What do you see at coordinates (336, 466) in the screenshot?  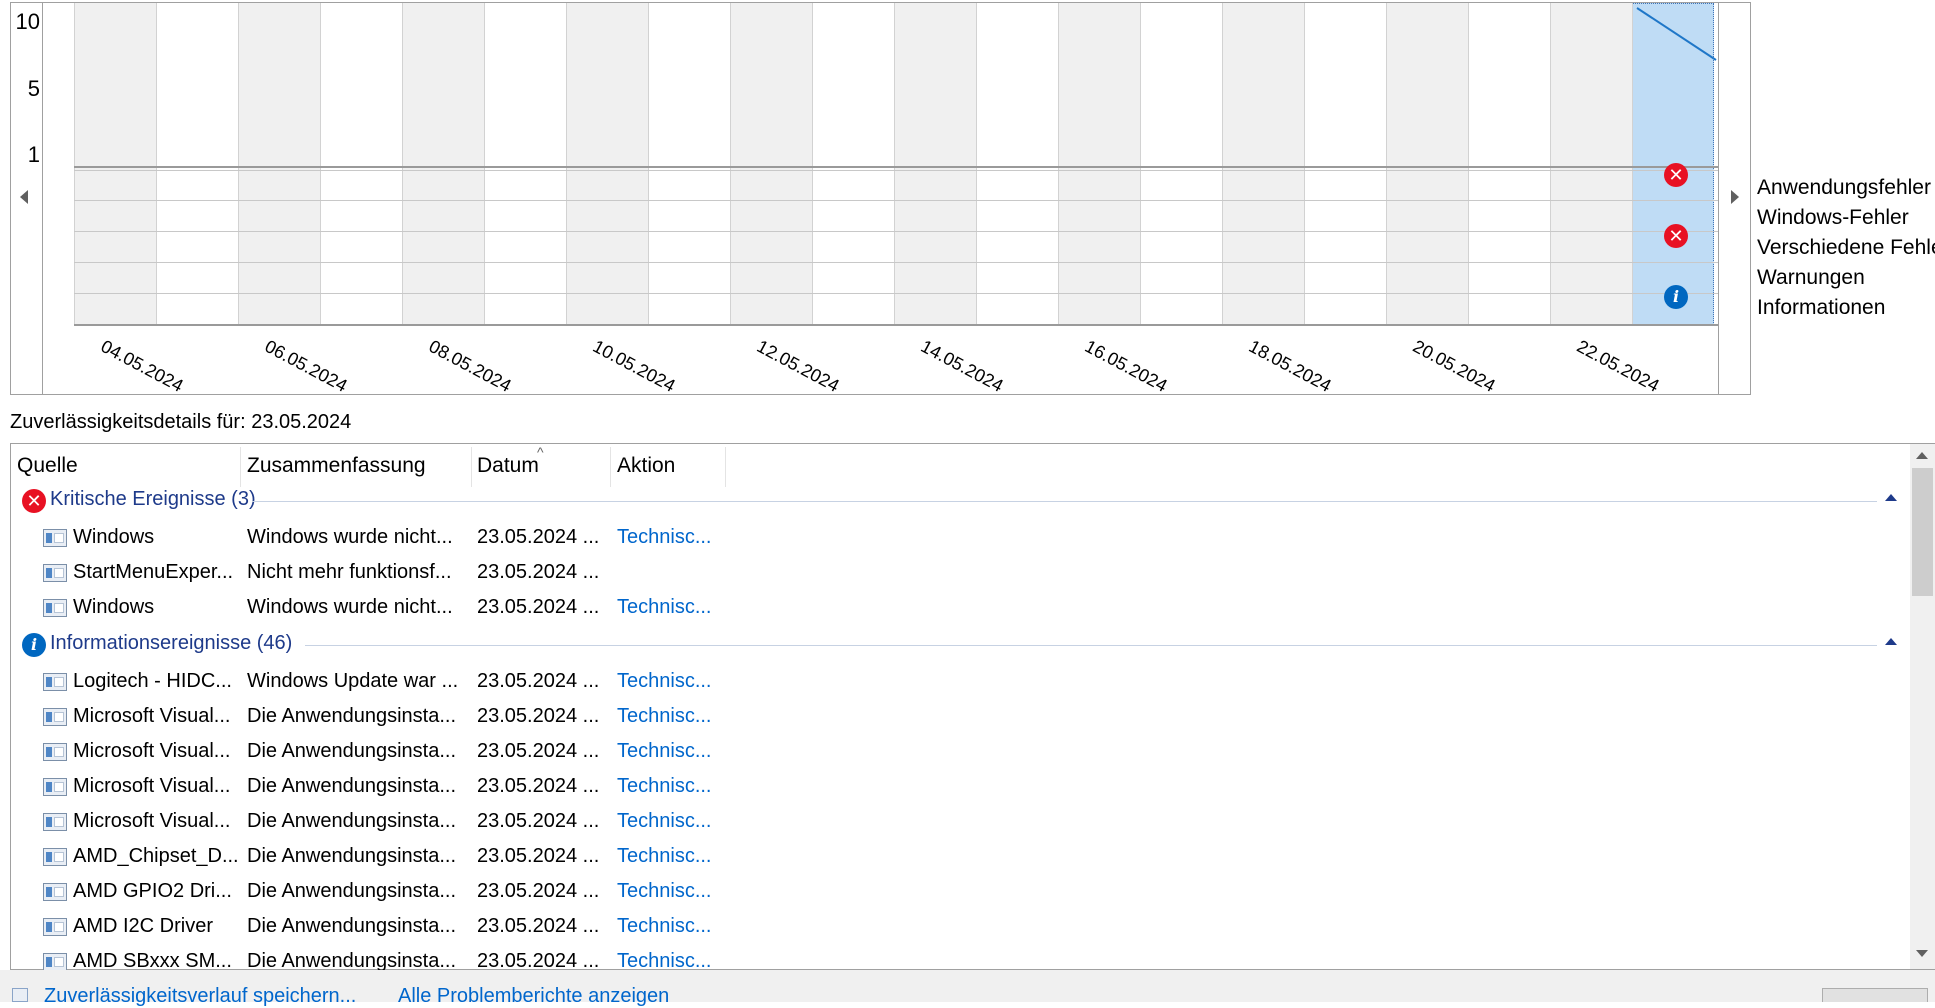 I see `column-header-summary: Zusammenfassung` at bounding box center [336, 466].